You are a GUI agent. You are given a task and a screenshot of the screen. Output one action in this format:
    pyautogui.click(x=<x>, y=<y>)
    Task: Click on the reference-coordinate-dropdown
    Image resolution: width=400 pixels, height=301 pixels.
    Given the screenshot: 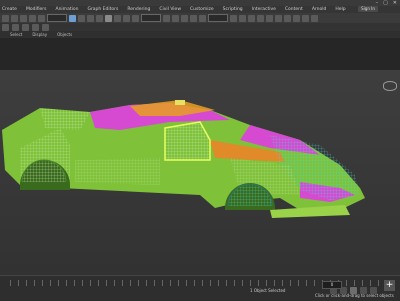 What is the action you would take?
    pyautogui.click(x=151, y=18)
    